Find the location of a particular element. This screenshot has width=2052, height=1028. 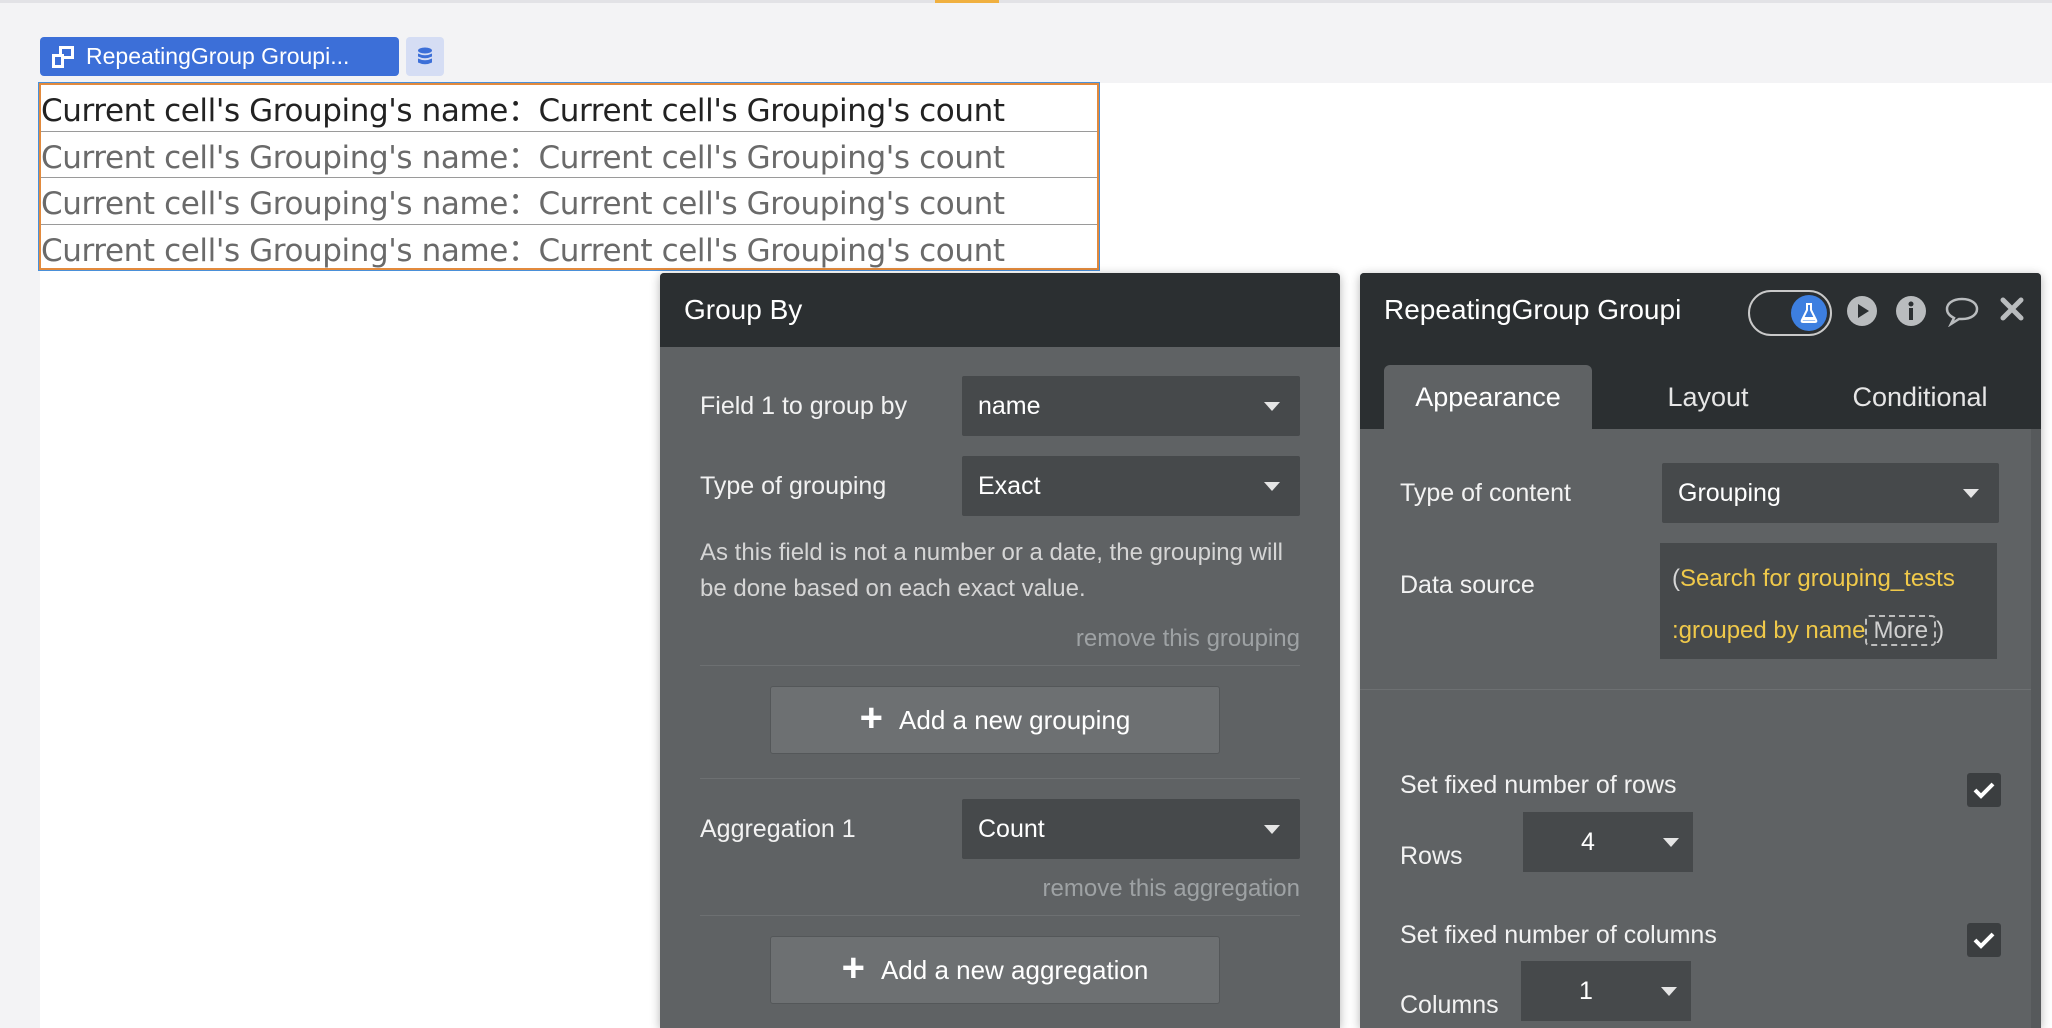

fixed-rows-checkbox is located at coordinates (1984, 790).